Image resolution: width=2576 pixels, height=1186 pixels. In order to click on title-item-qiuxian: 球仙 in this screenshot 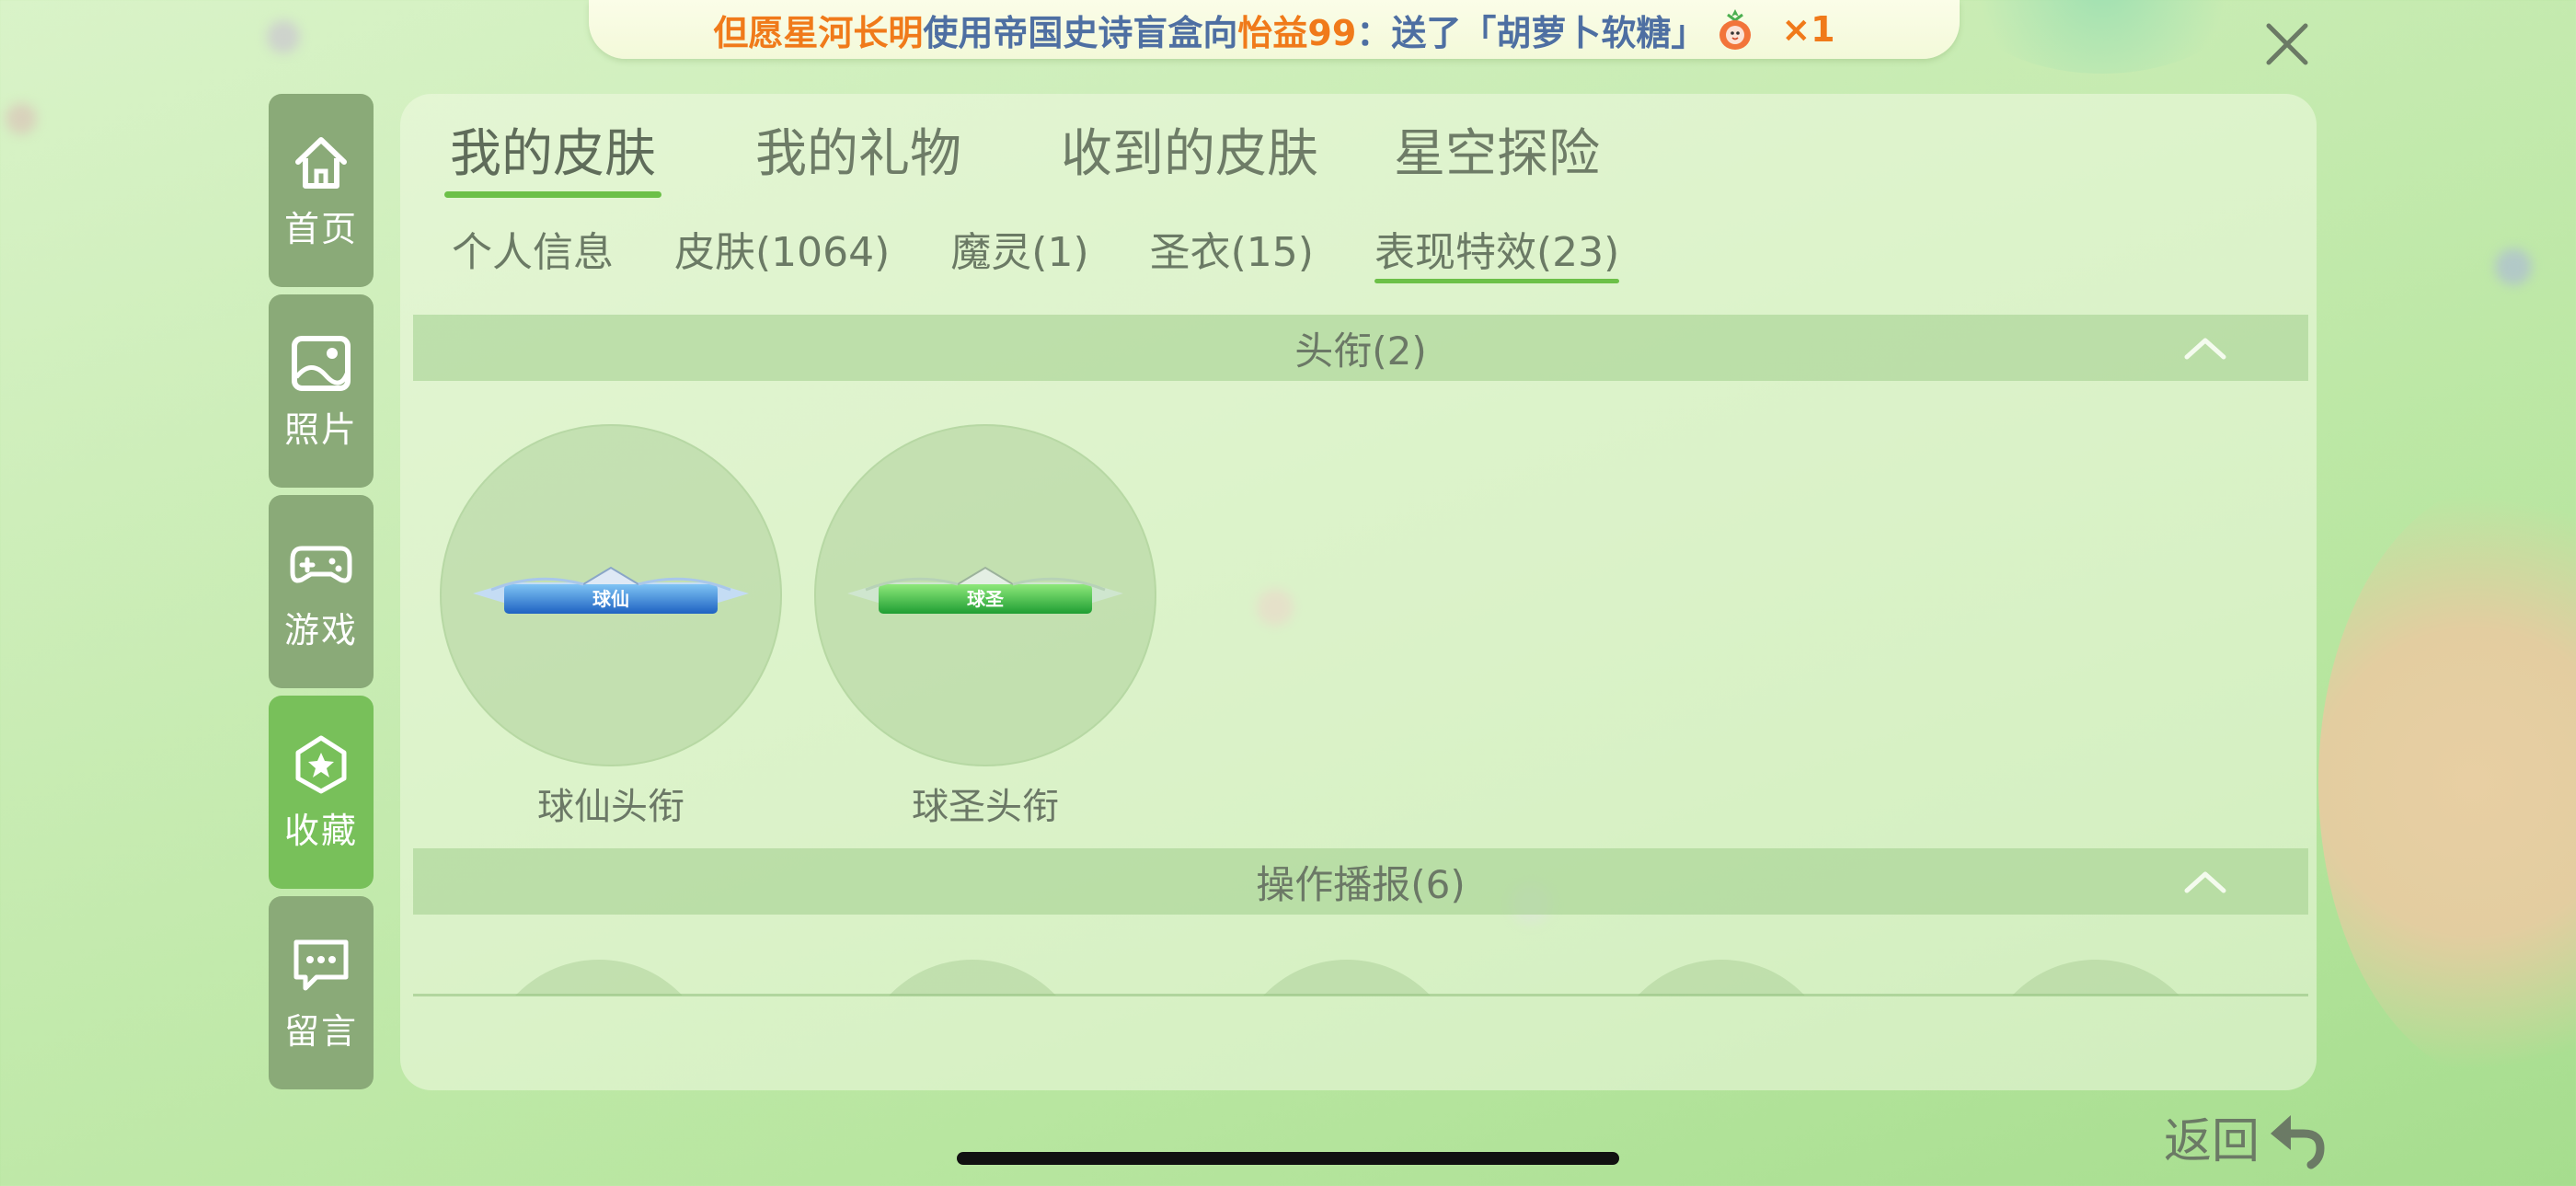, I will do `click(611, 595)`.